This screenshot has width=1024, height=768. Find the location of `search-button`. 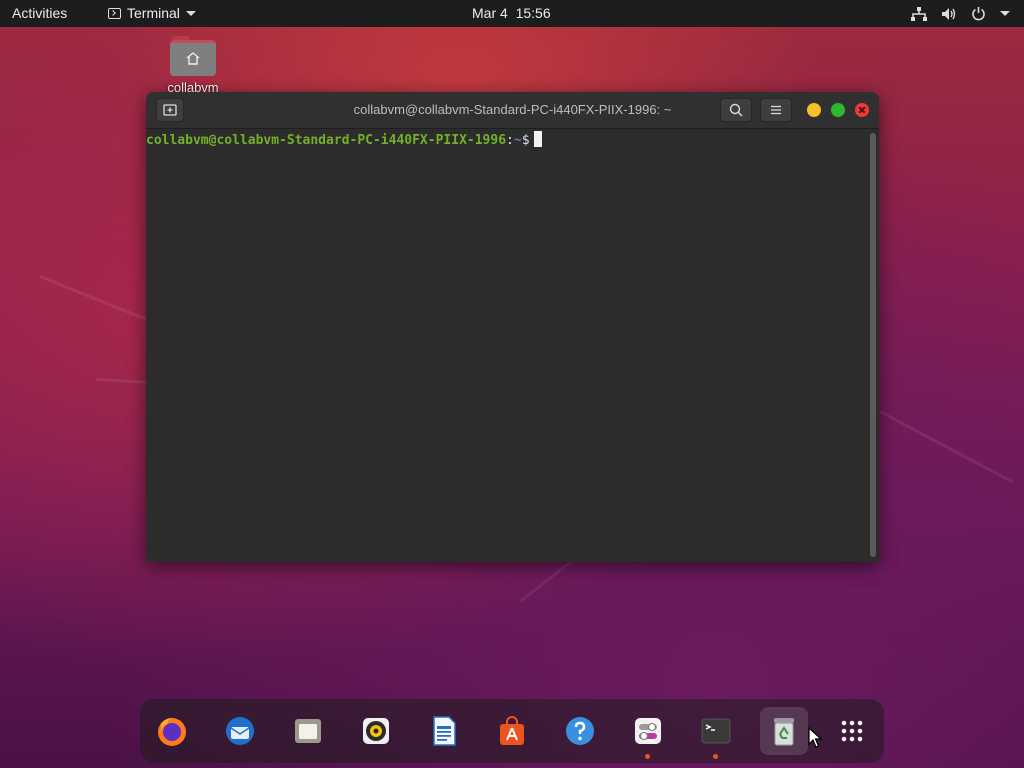

search-button is located at coordinates (736, 110).